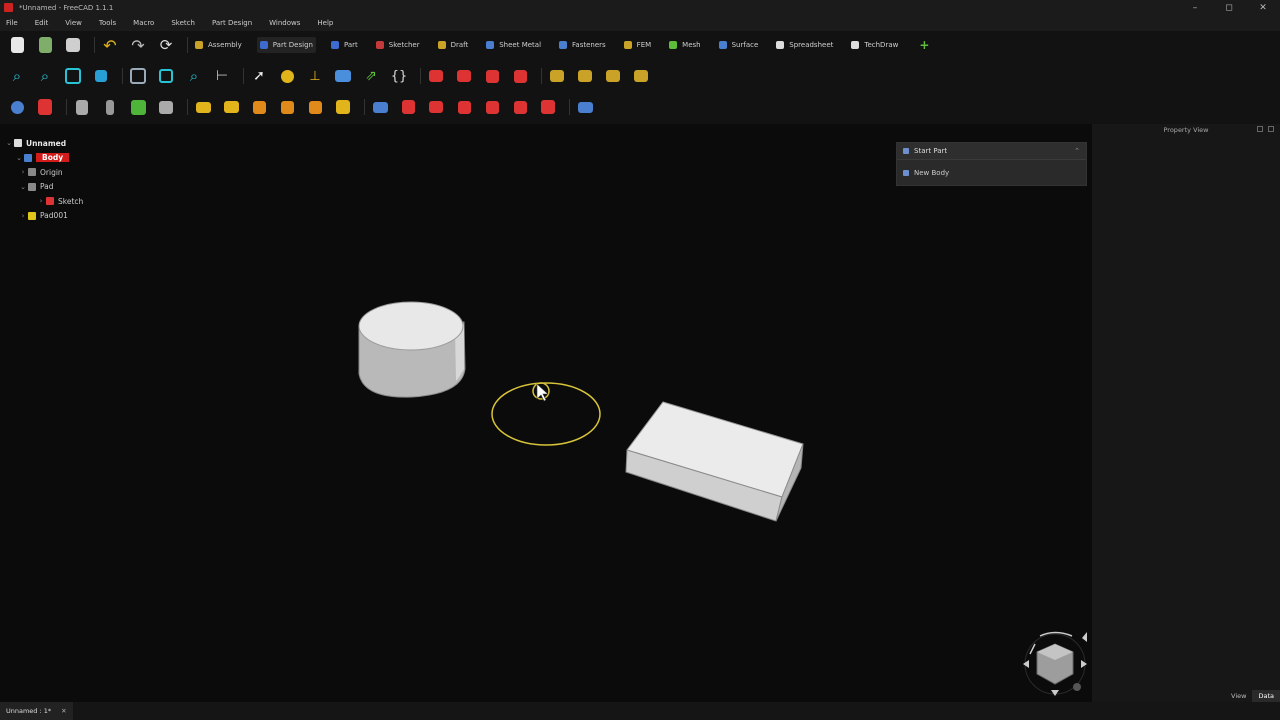  I want to click on measure-linear-button, so click(492, 76).